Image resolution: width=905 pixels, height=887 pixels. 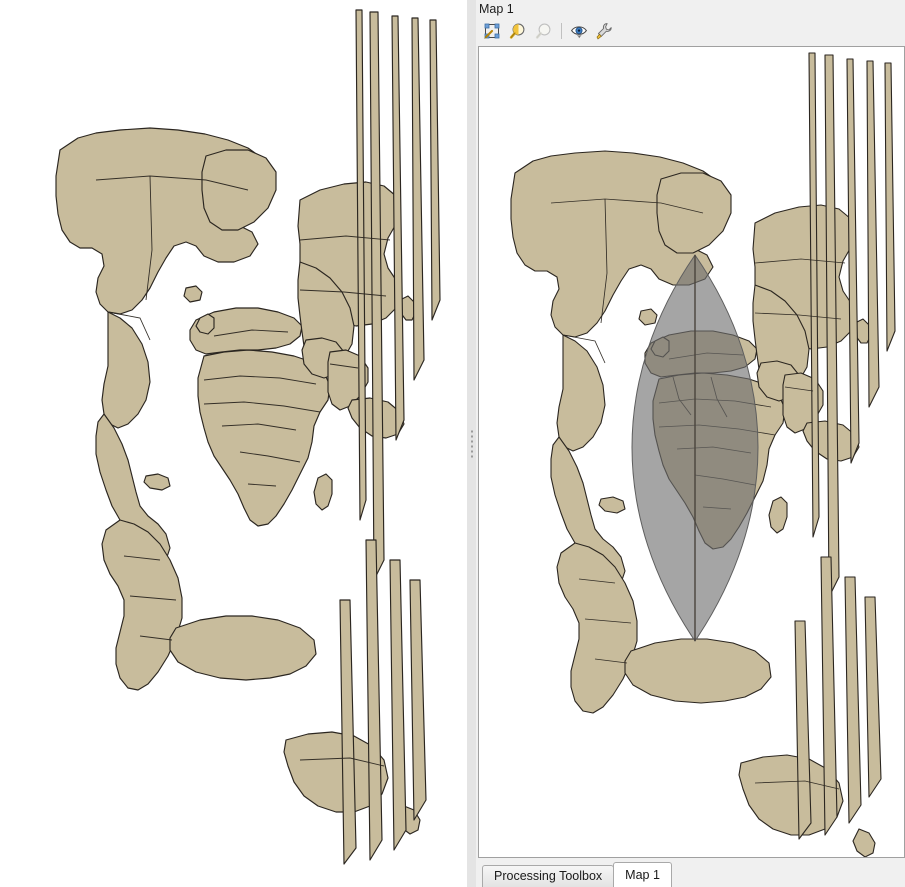 I want to click on zoom-in-icon, so click(x=518, y=31).